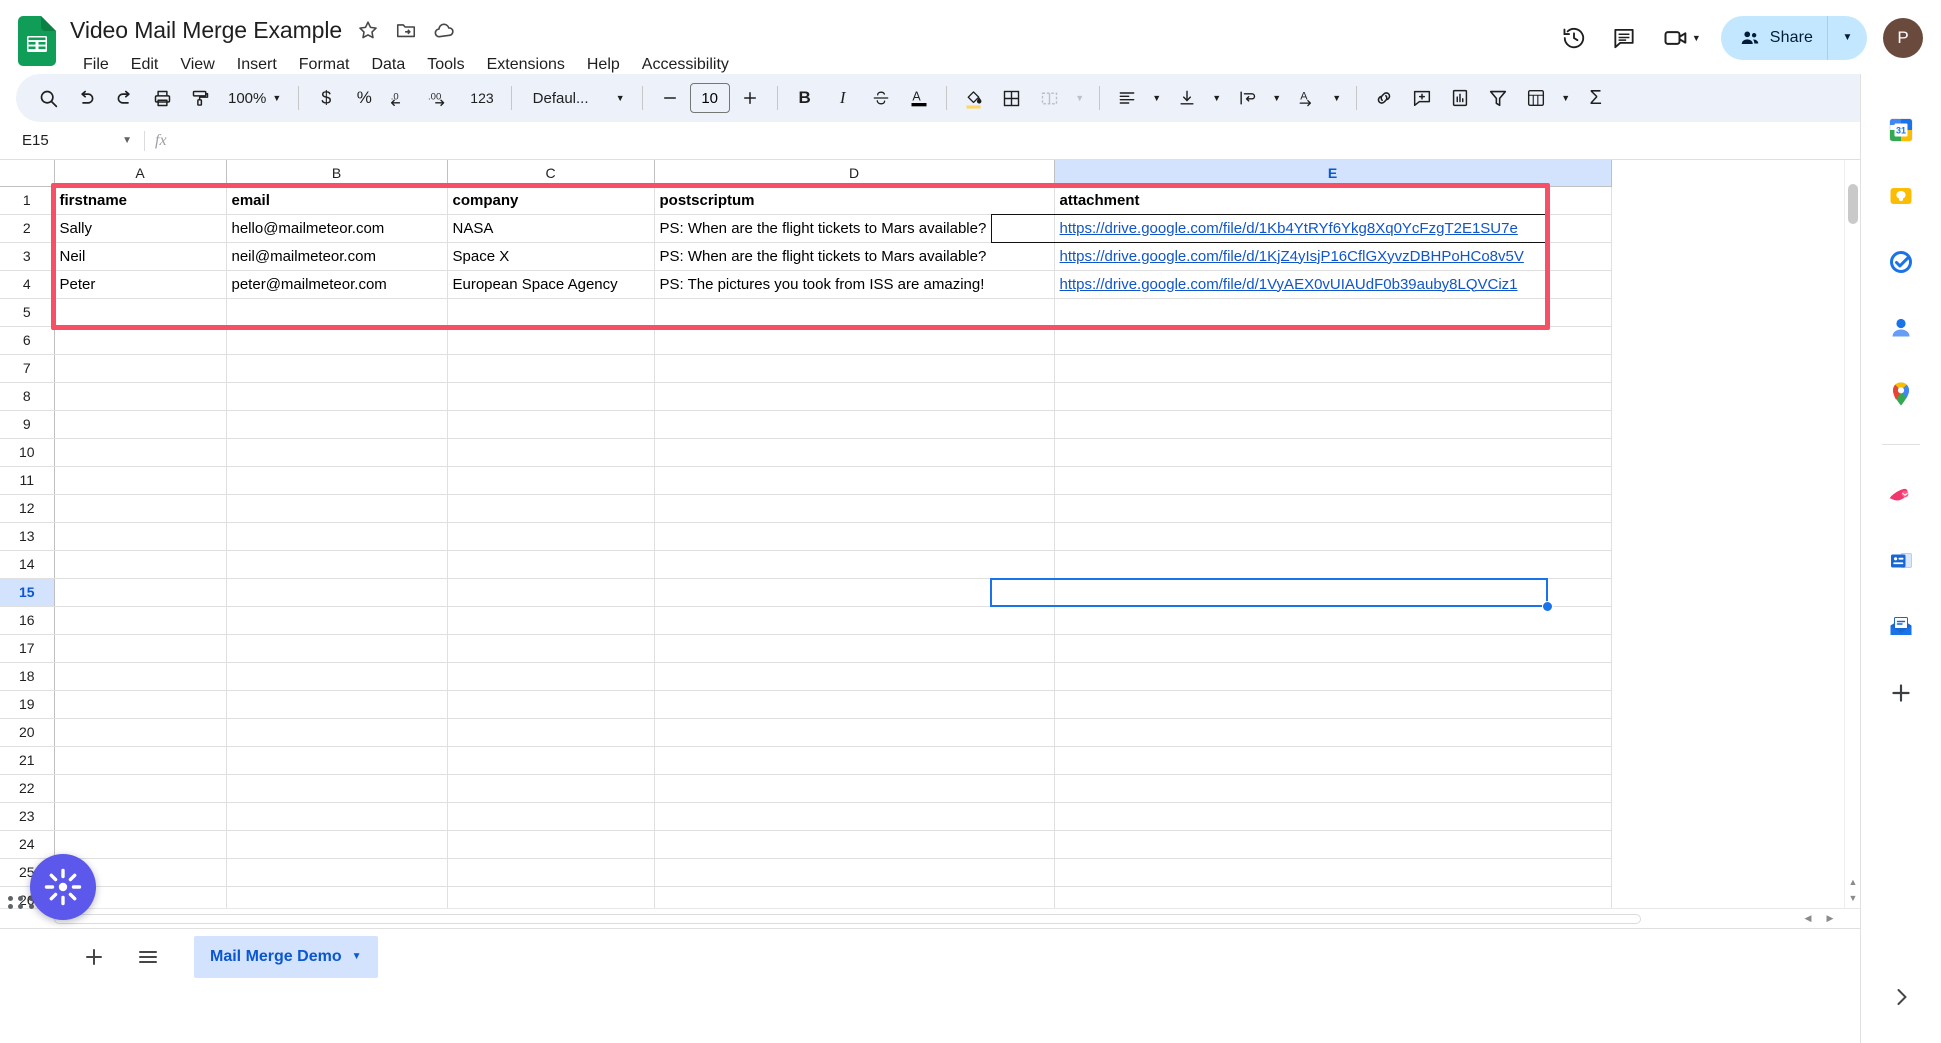 This screenshot has width=1941, height=1043. What do you see at coordinates (140, 620) in the screenshot?
I see `cell-a16` at bounding box center [140, 620].